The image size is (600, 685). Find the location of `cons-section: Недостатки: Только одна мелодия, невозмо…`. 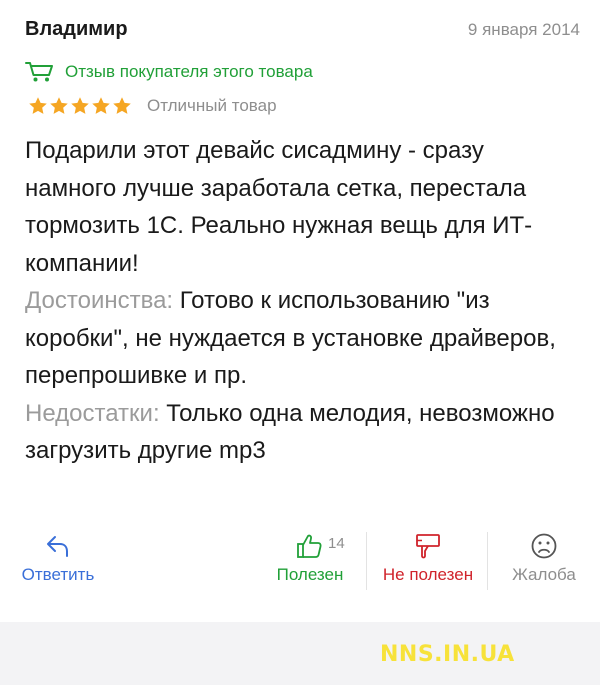

cons-section: Недостатки: Только одна мелодия, невозмо… is located at coordinates (302, 432).